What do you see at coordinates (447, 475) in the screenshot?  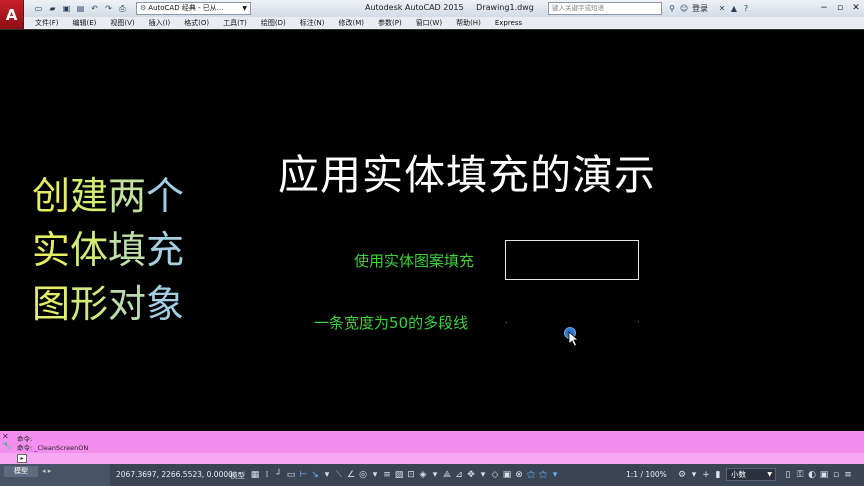 I see `dynamic-ucs-icon: ⟁` at bounding box center [447, 475].